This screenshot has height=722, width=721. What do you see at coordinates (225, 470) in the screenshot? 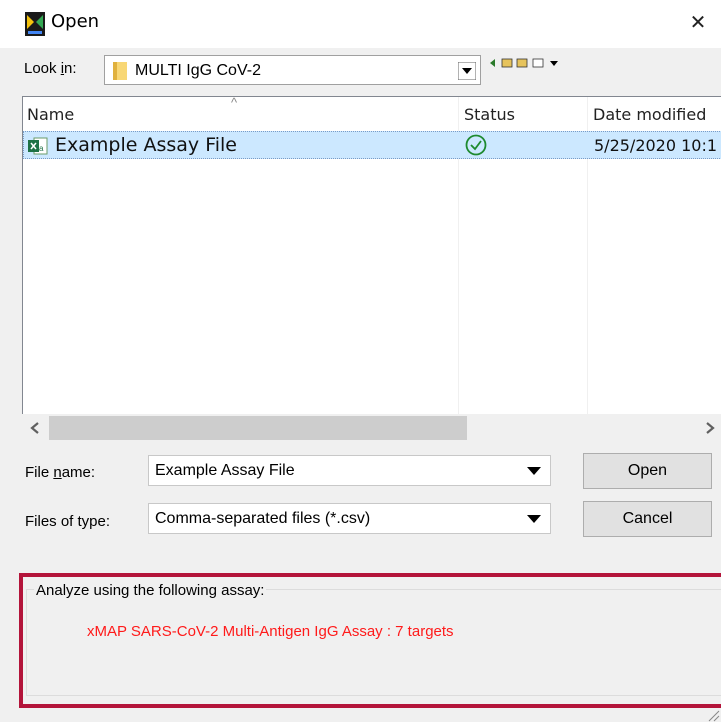
I see `file-name-value: Example Assay File` at bounding box center [225, 470].